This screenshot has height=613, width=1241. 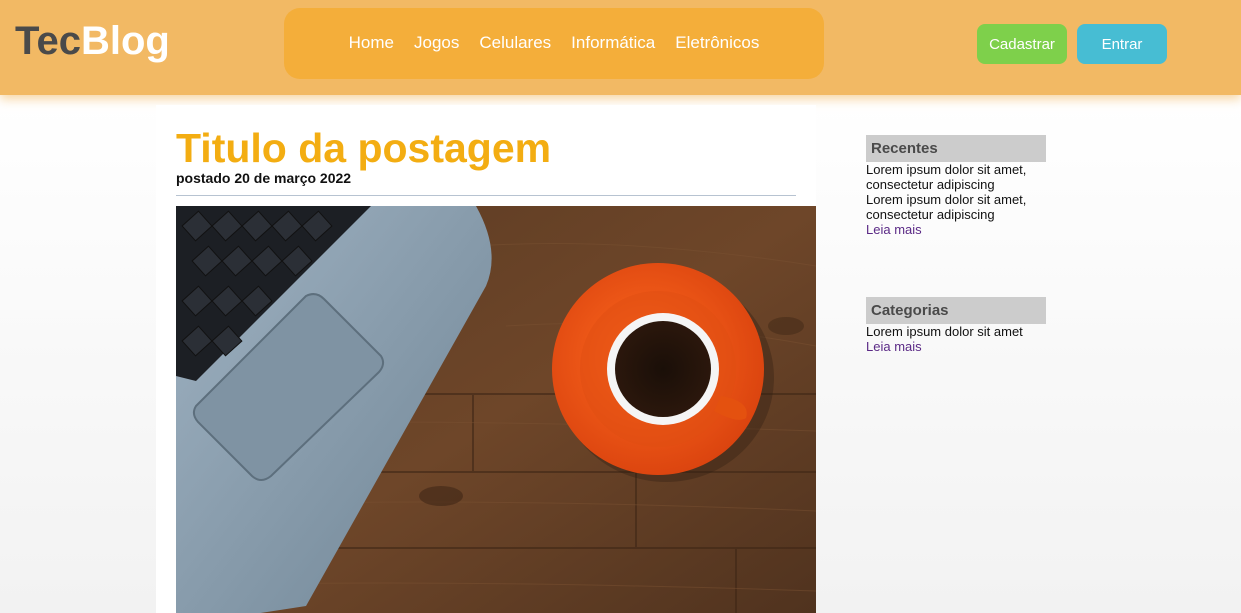 I want to click on nav-informatica: Informática, so click(x=613, y=43).